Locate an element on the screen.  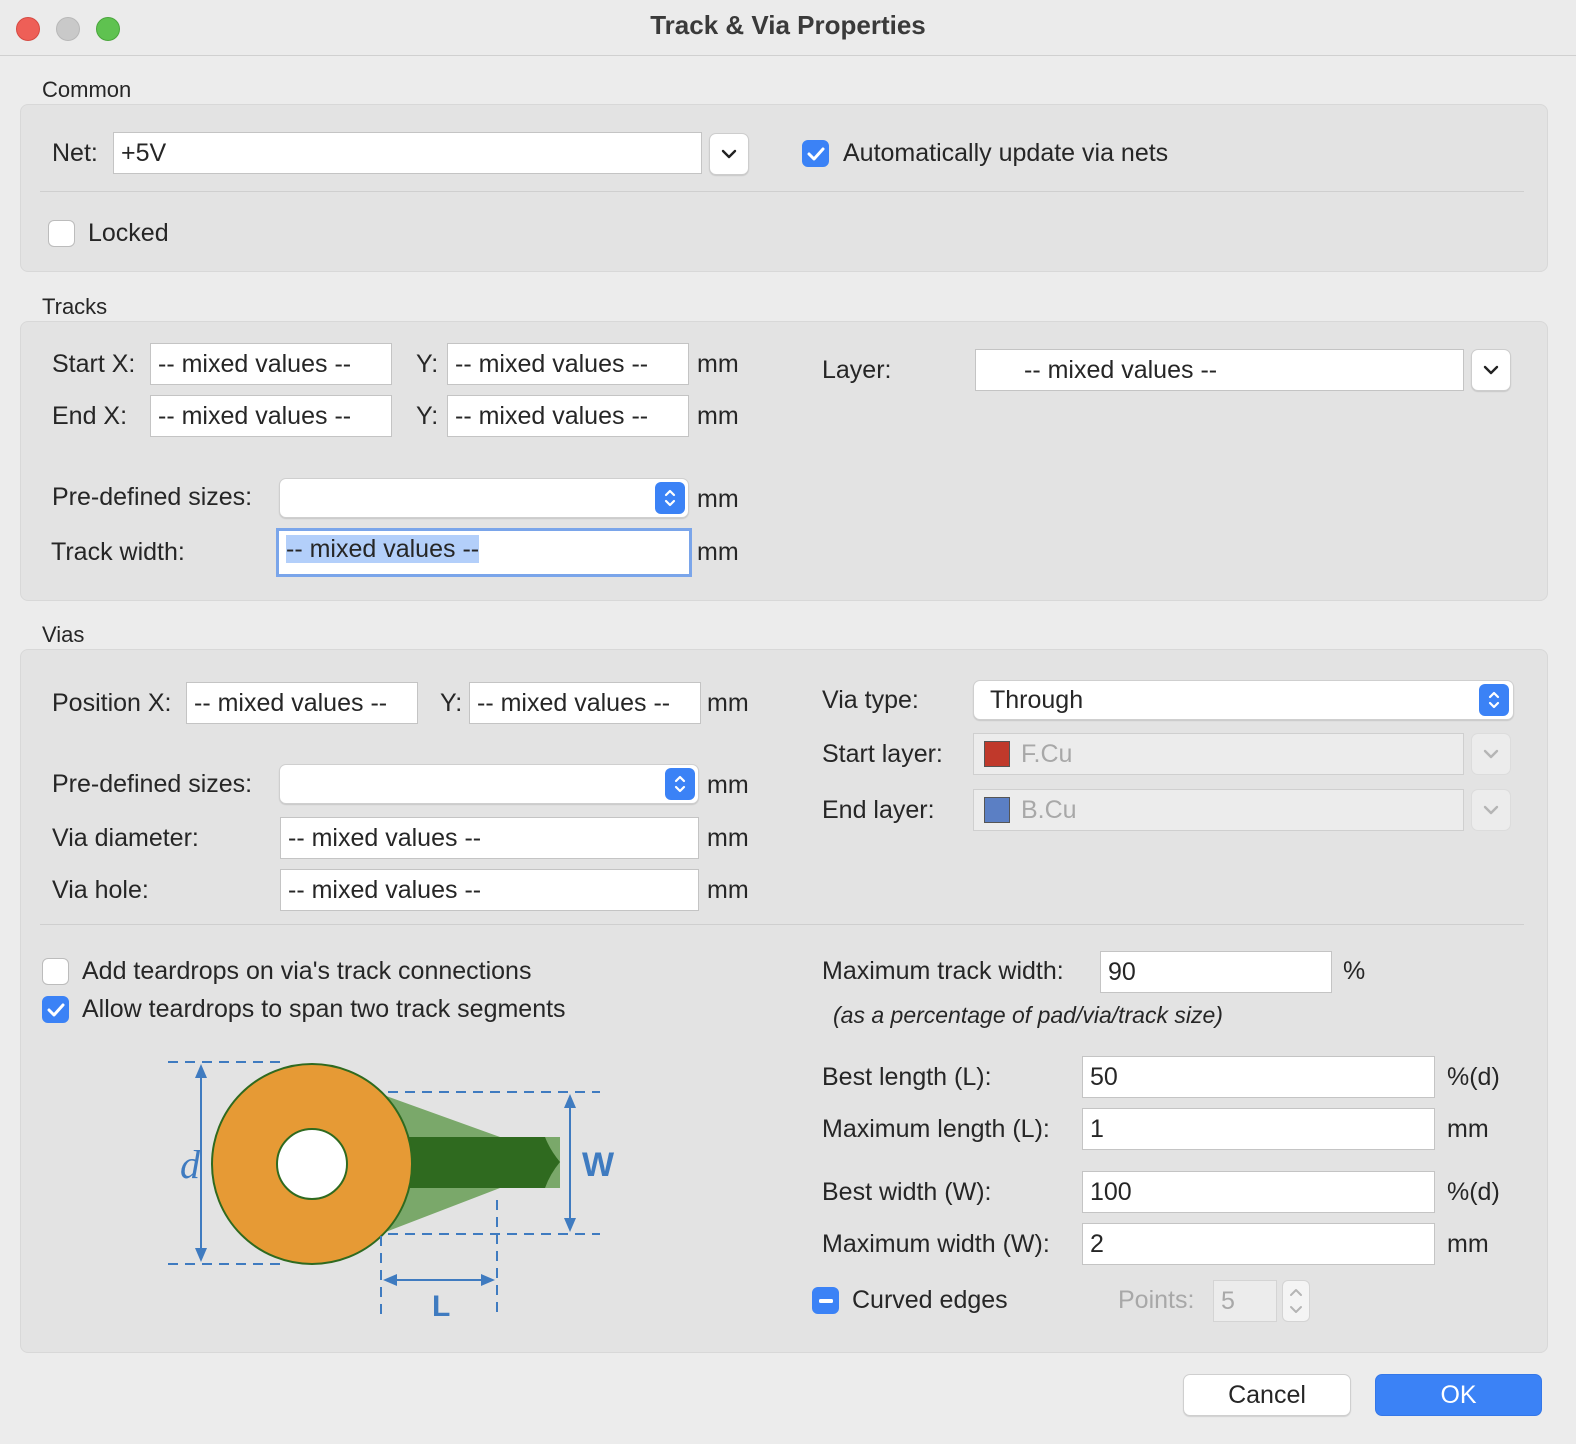
end-layer-label: End layer: is located at coordinates (878, 810).